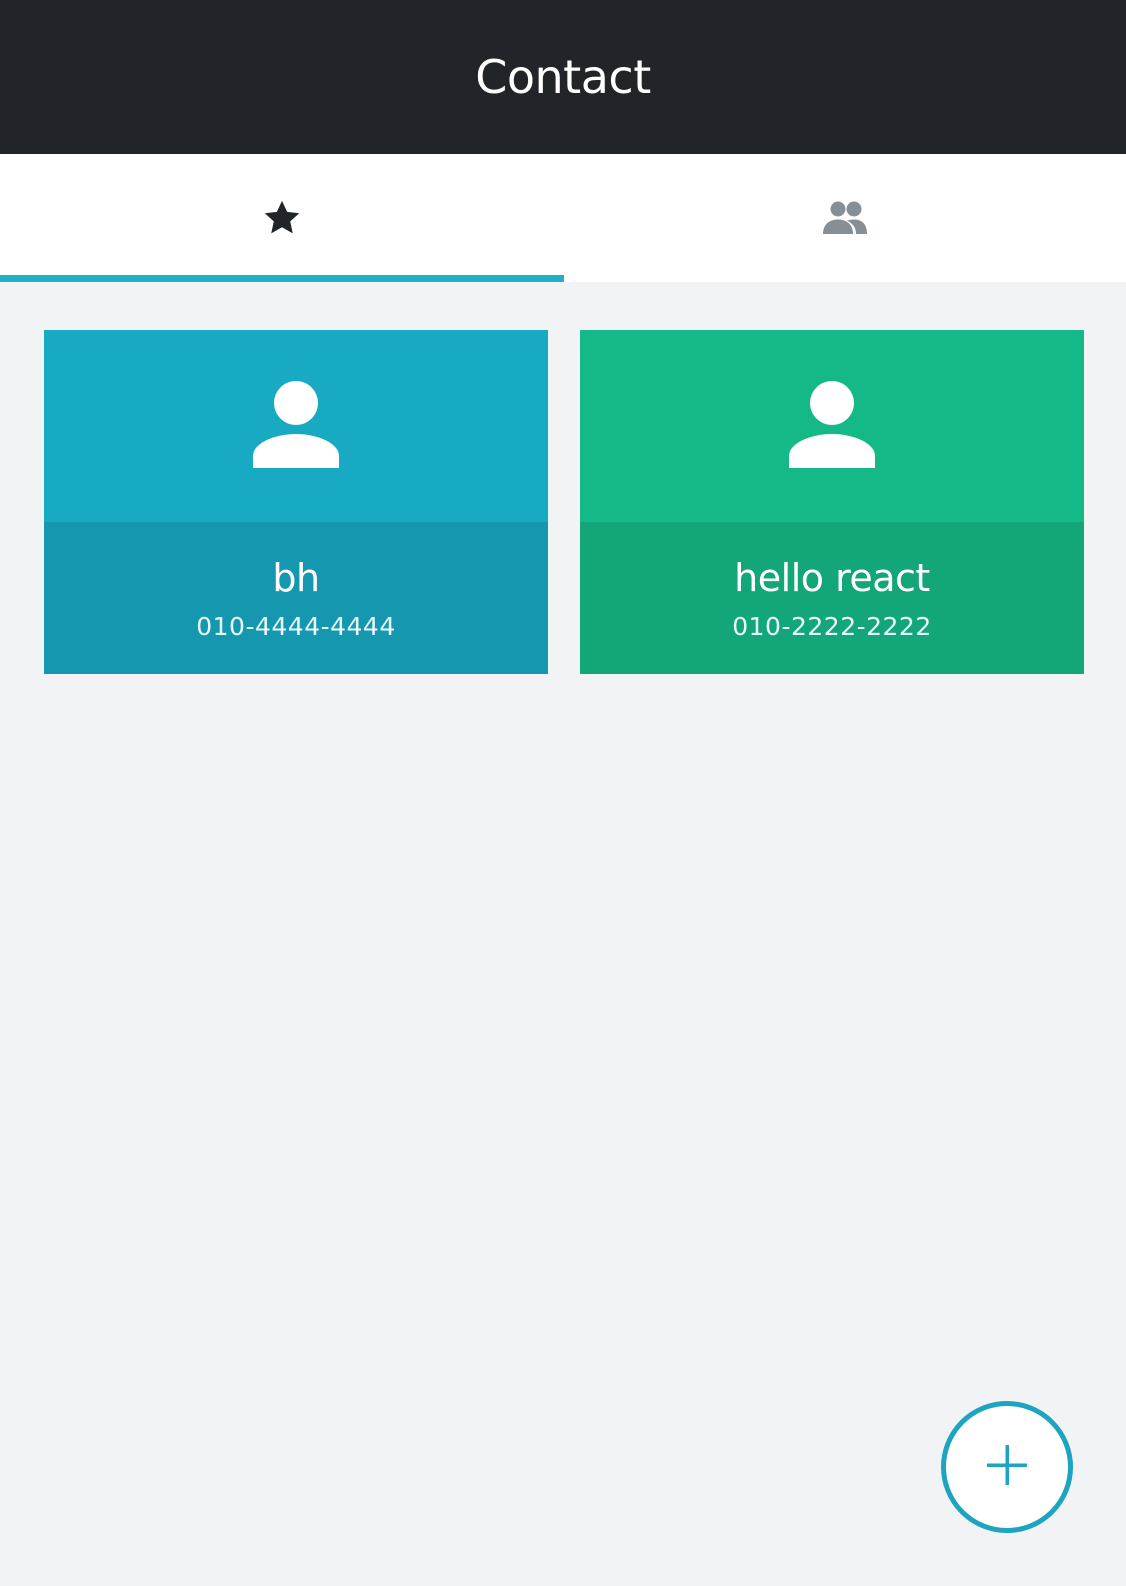 The height and width of the screenshot is (1586, 1126). I want to click on tab-favorites, so click(282, 218).